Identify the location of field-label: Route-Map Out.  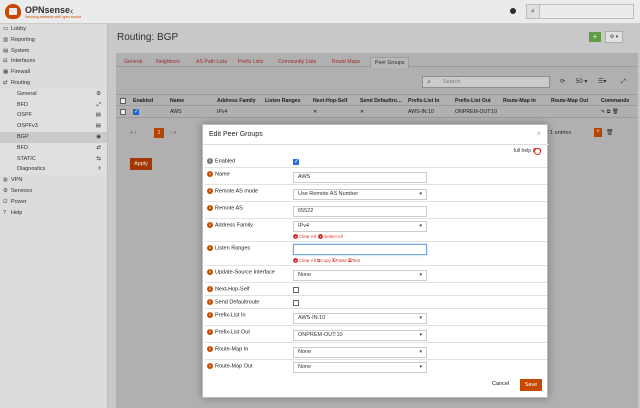
(234, 366).